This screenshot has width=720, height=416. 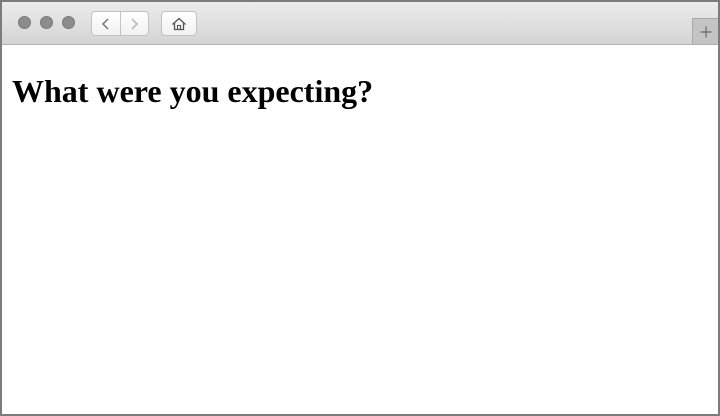 What do you see at coordinates (46, 22) in the screenshot?
I see `minimize-window-button` at bounding box center [46, 22].